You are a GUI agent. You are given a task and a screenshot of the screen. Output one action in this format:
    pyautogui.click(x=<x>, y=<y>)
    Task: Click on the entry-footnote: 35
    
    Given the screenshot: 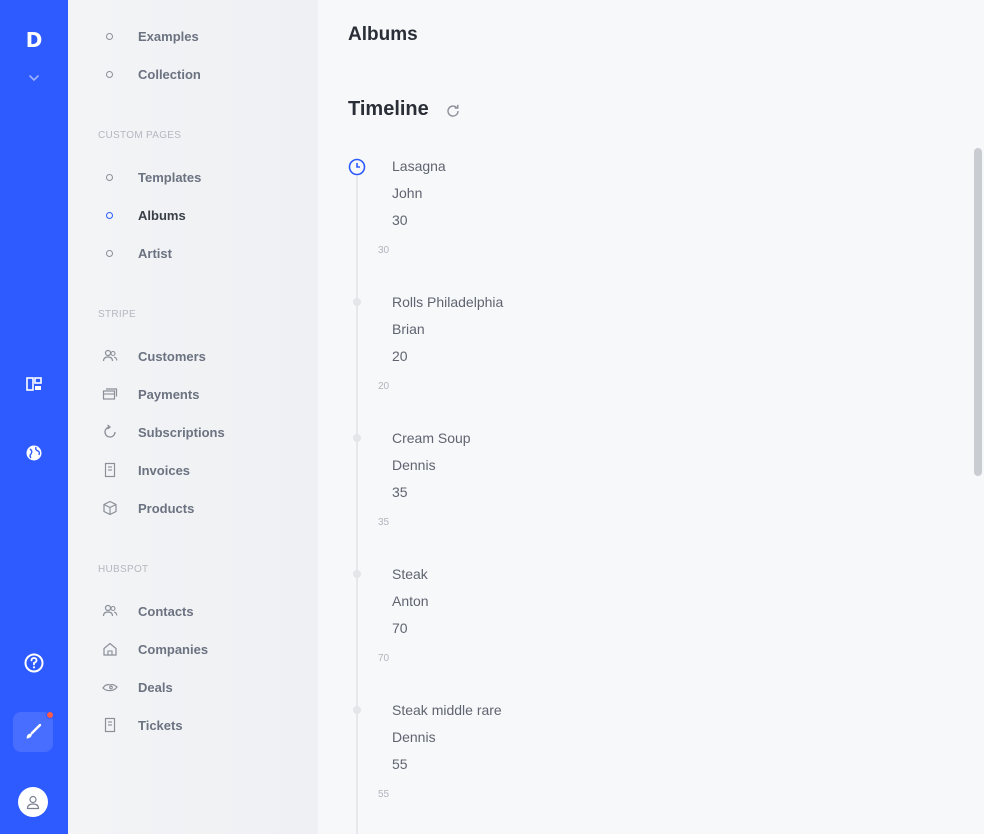 What is the action you would take?
    pyautogui.click(x=384, y=522)
    